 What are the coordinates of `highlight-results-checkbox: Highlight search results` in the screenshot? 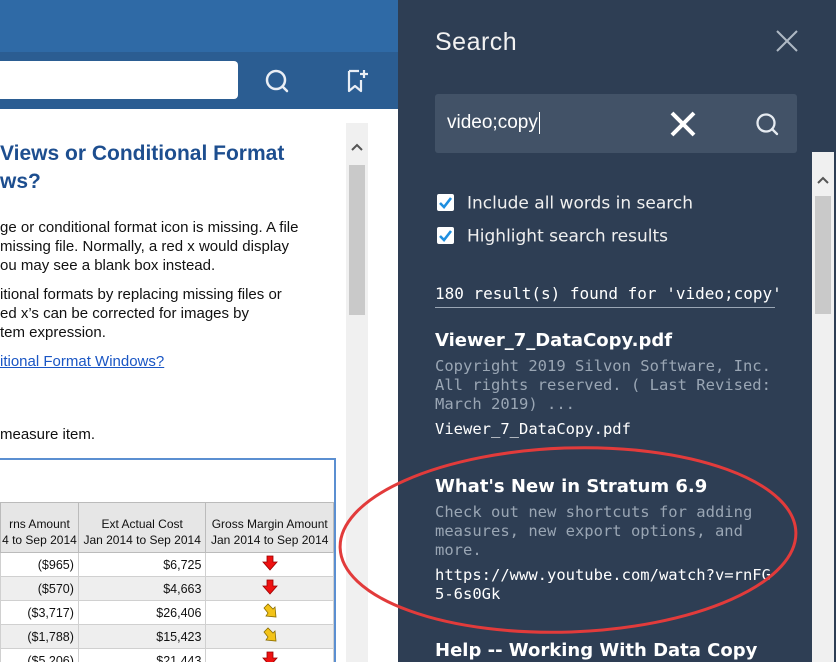 It's located at (552, 236).